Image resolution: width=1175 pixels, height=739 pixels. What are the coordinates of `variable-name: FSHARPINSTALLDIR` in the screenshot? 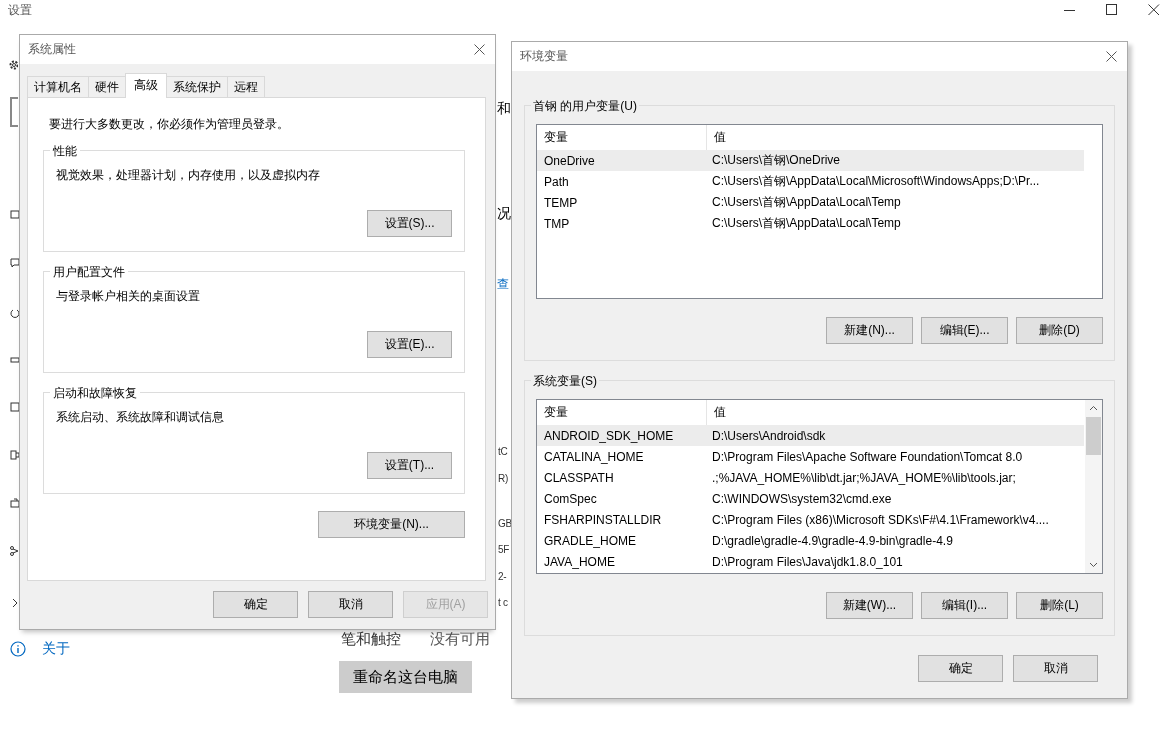 It's located at (603, 519).